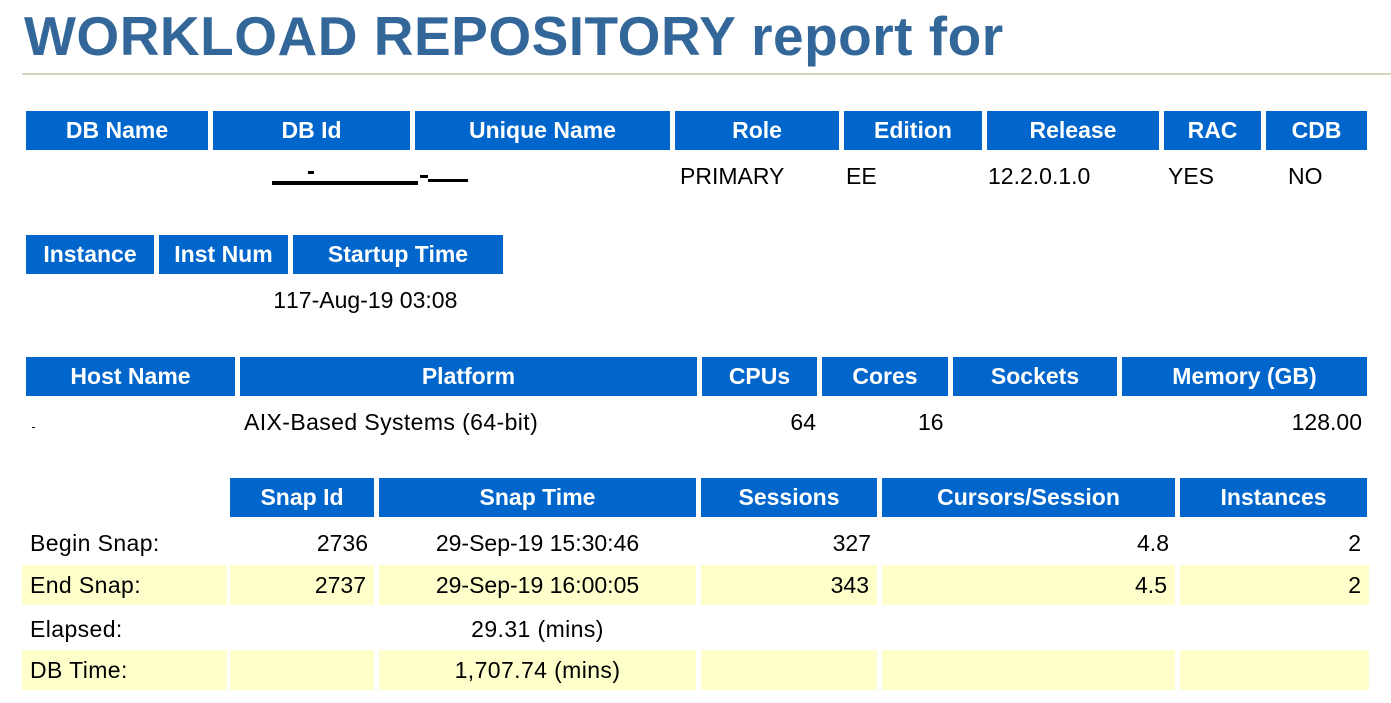  What do you see at coordinates (542, 130) in the screenshot?
I see `header-unique-name: Unique Name` at bounding box center [542, 130].